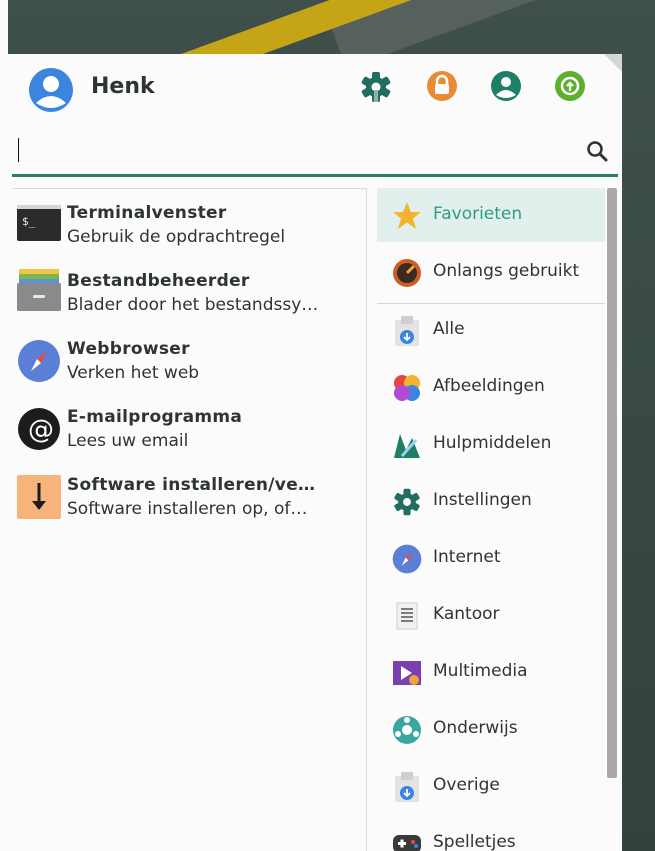 The height and width of the screenshot is (851, 655). I want to click on office-icon, so click(407, 618).